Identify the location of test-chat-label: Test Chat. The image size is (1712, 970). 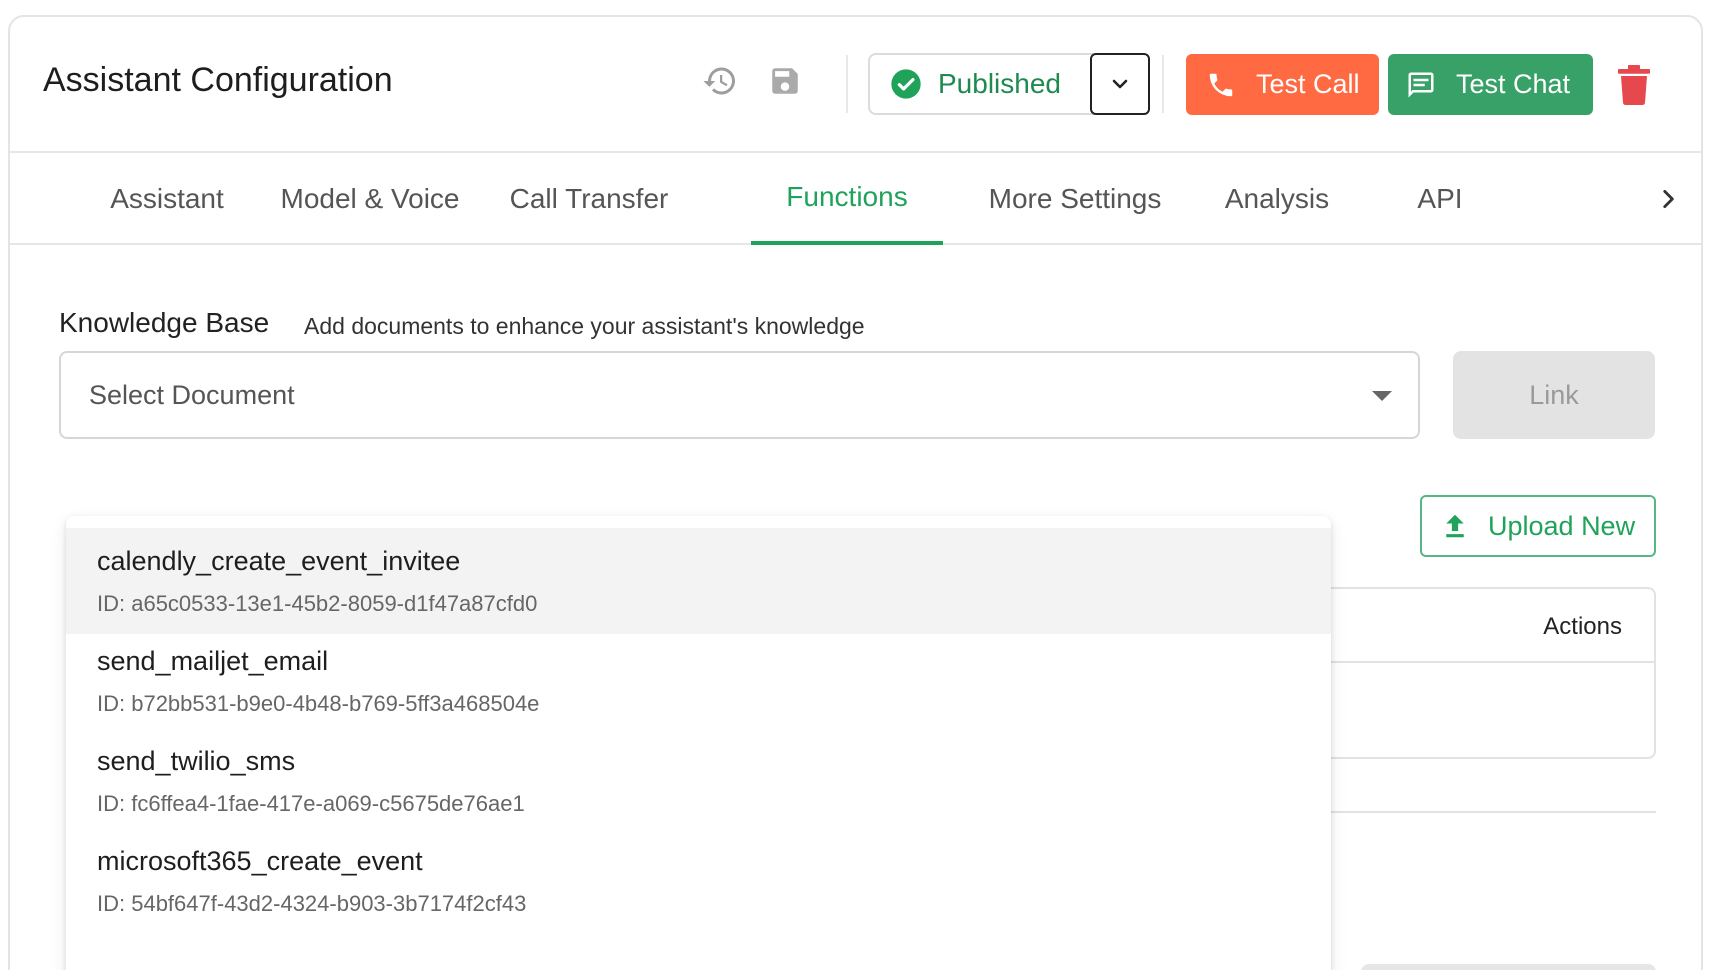
(1513, 84).